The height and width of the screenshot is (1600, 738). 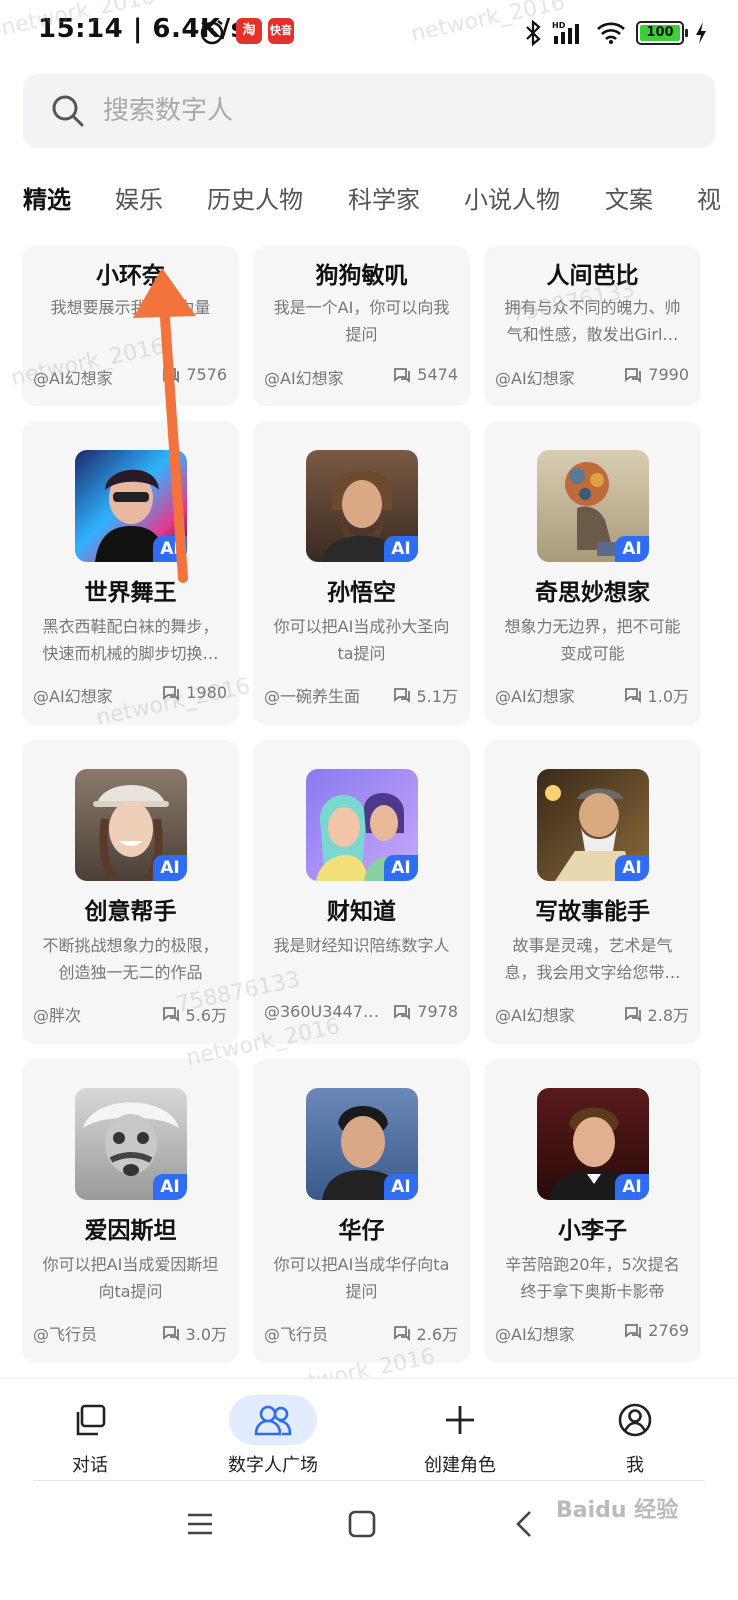 What do you see at coordinates (312, 696) in the screenshot?
I see `card-author: @一碗养生面` at bounding box center [312, 696].